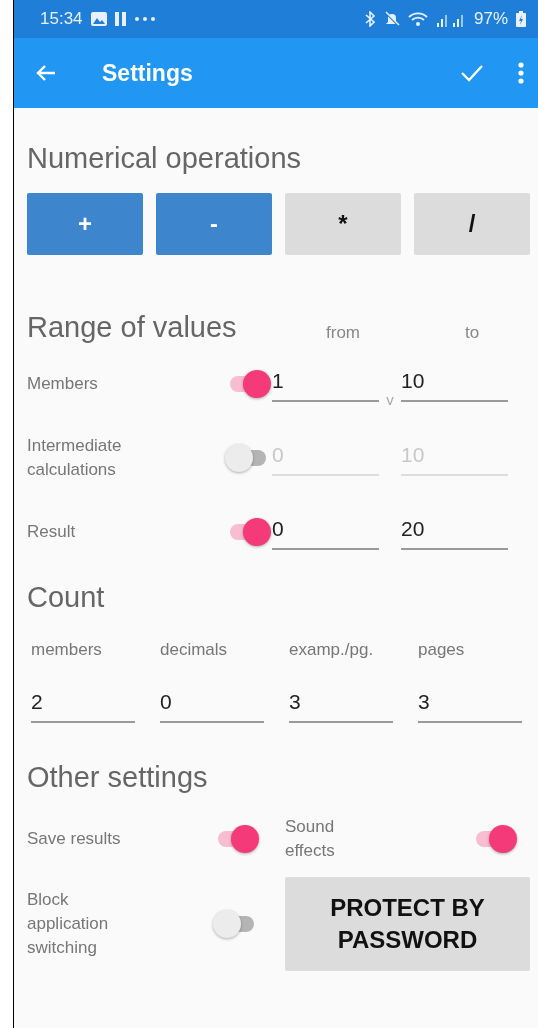 The width and height of the screenshot is (538, 1028). What do you see at coordinates (61, 19) in the screenshot?
I see `status-time: 15:34` at bounding box center [61, 19].